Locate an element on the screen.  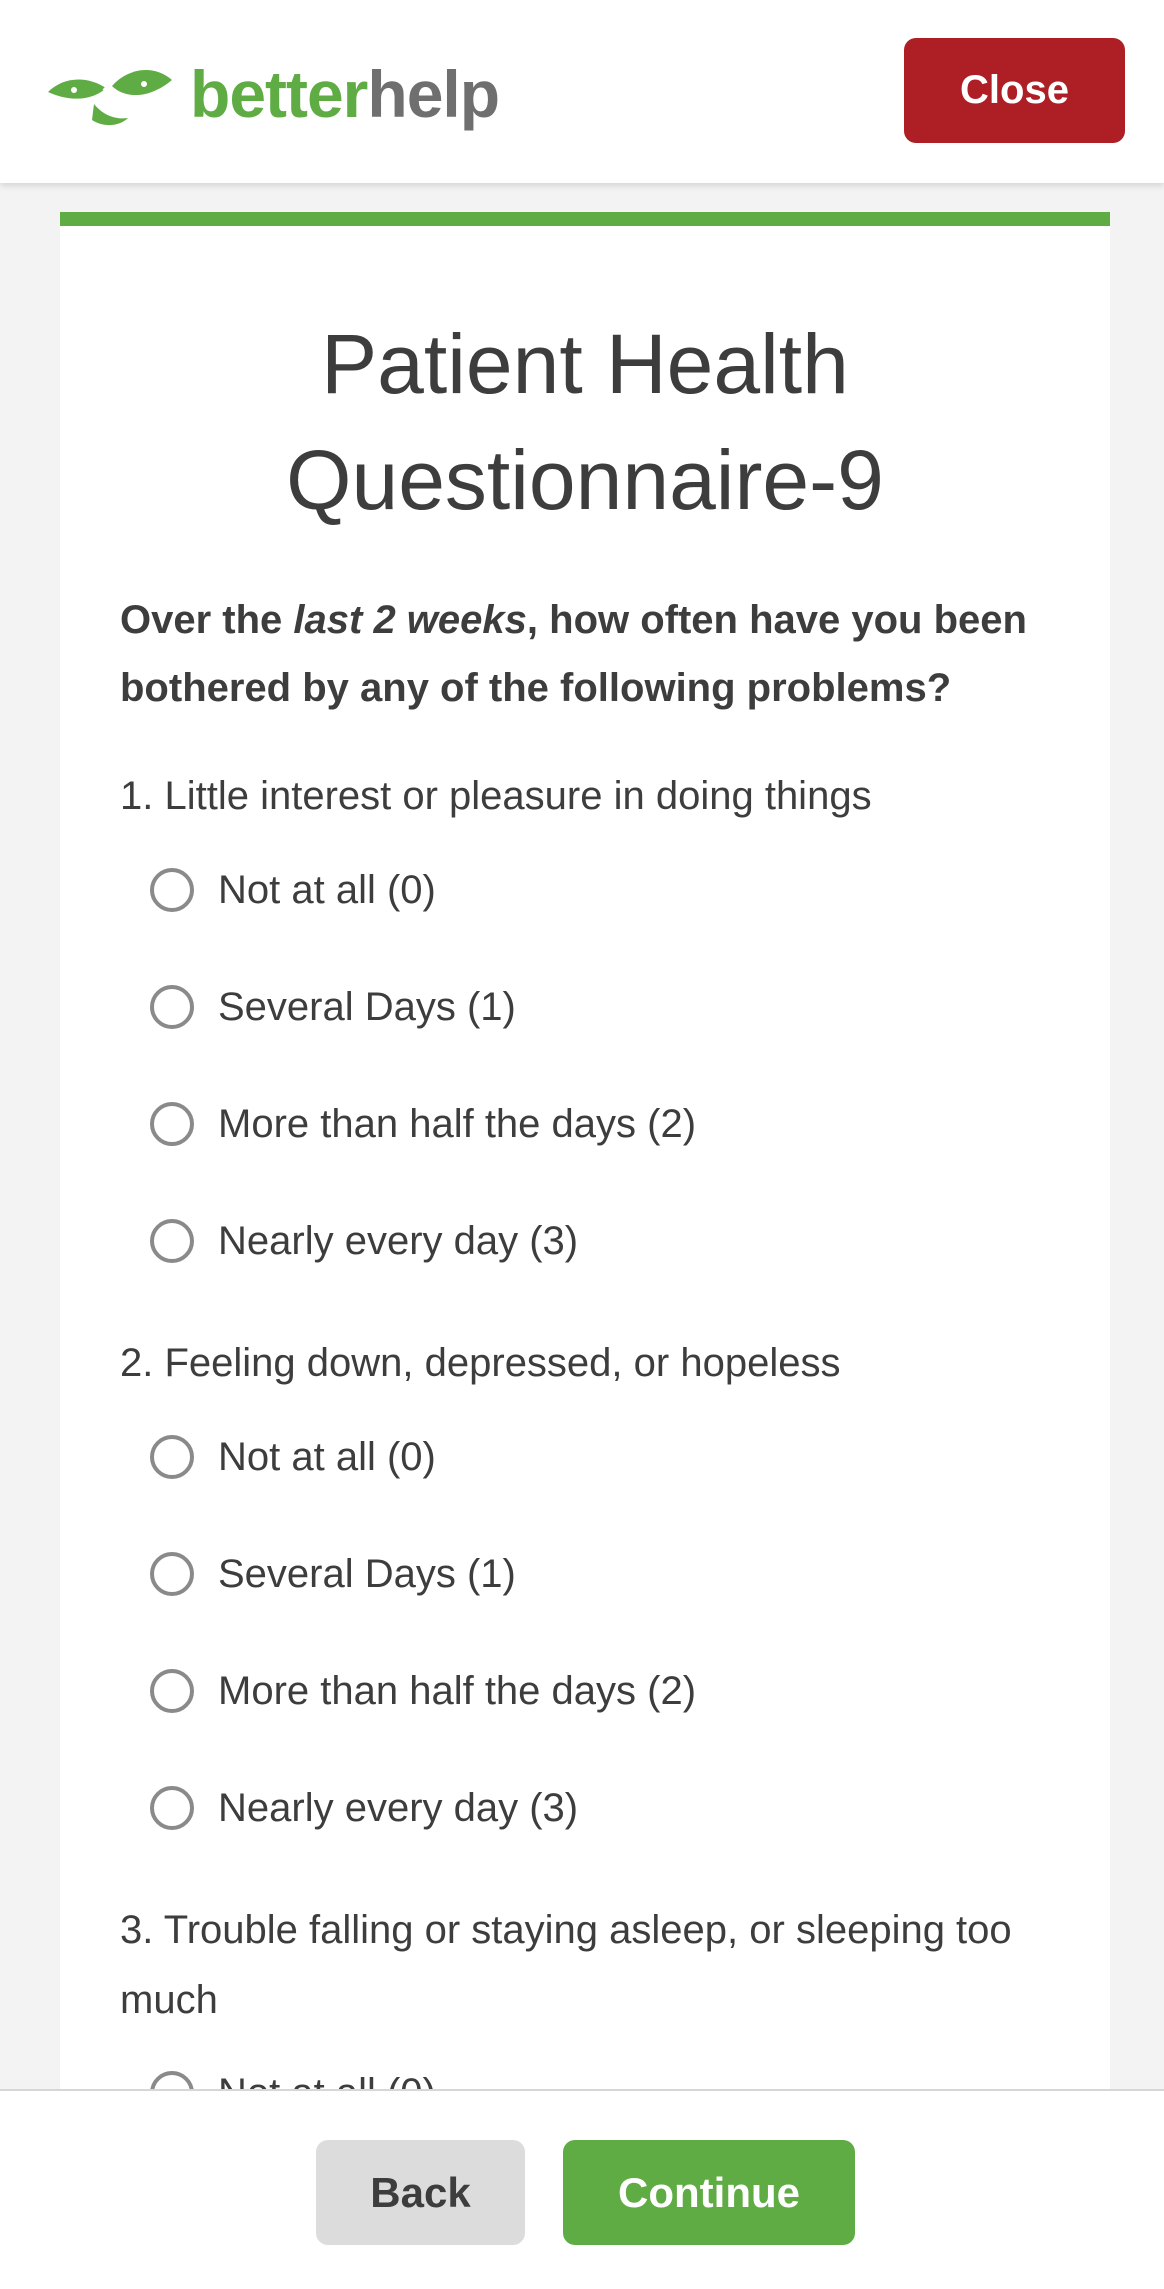
question-2-label: 2. Feeling down, depressed, or hopeless is located at coordinates (480, 1363).